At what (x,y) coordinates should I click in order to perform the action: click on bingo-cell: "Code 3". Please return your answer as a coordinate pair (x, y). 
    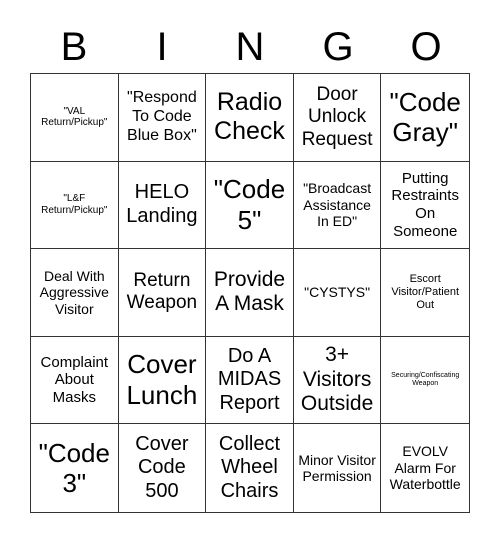
    Looking at the image, I should click on (75, 468).